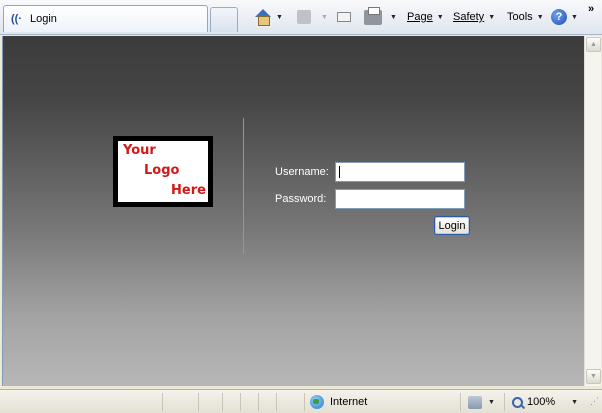  I want to click on username-field, so click(400, 172).